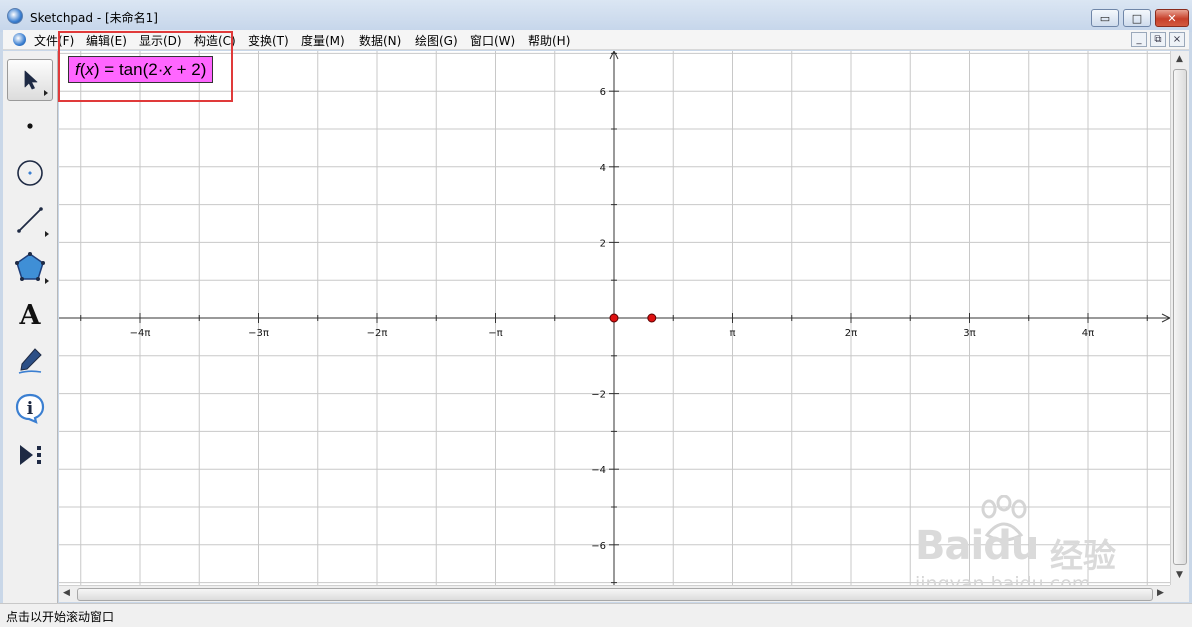 The height and width of the screenshot is (627, 1192). What do you see at coordinates (140, 333) in the screenshot?
I see `x-tick-label: −4π` at bounding box center [140, 333].